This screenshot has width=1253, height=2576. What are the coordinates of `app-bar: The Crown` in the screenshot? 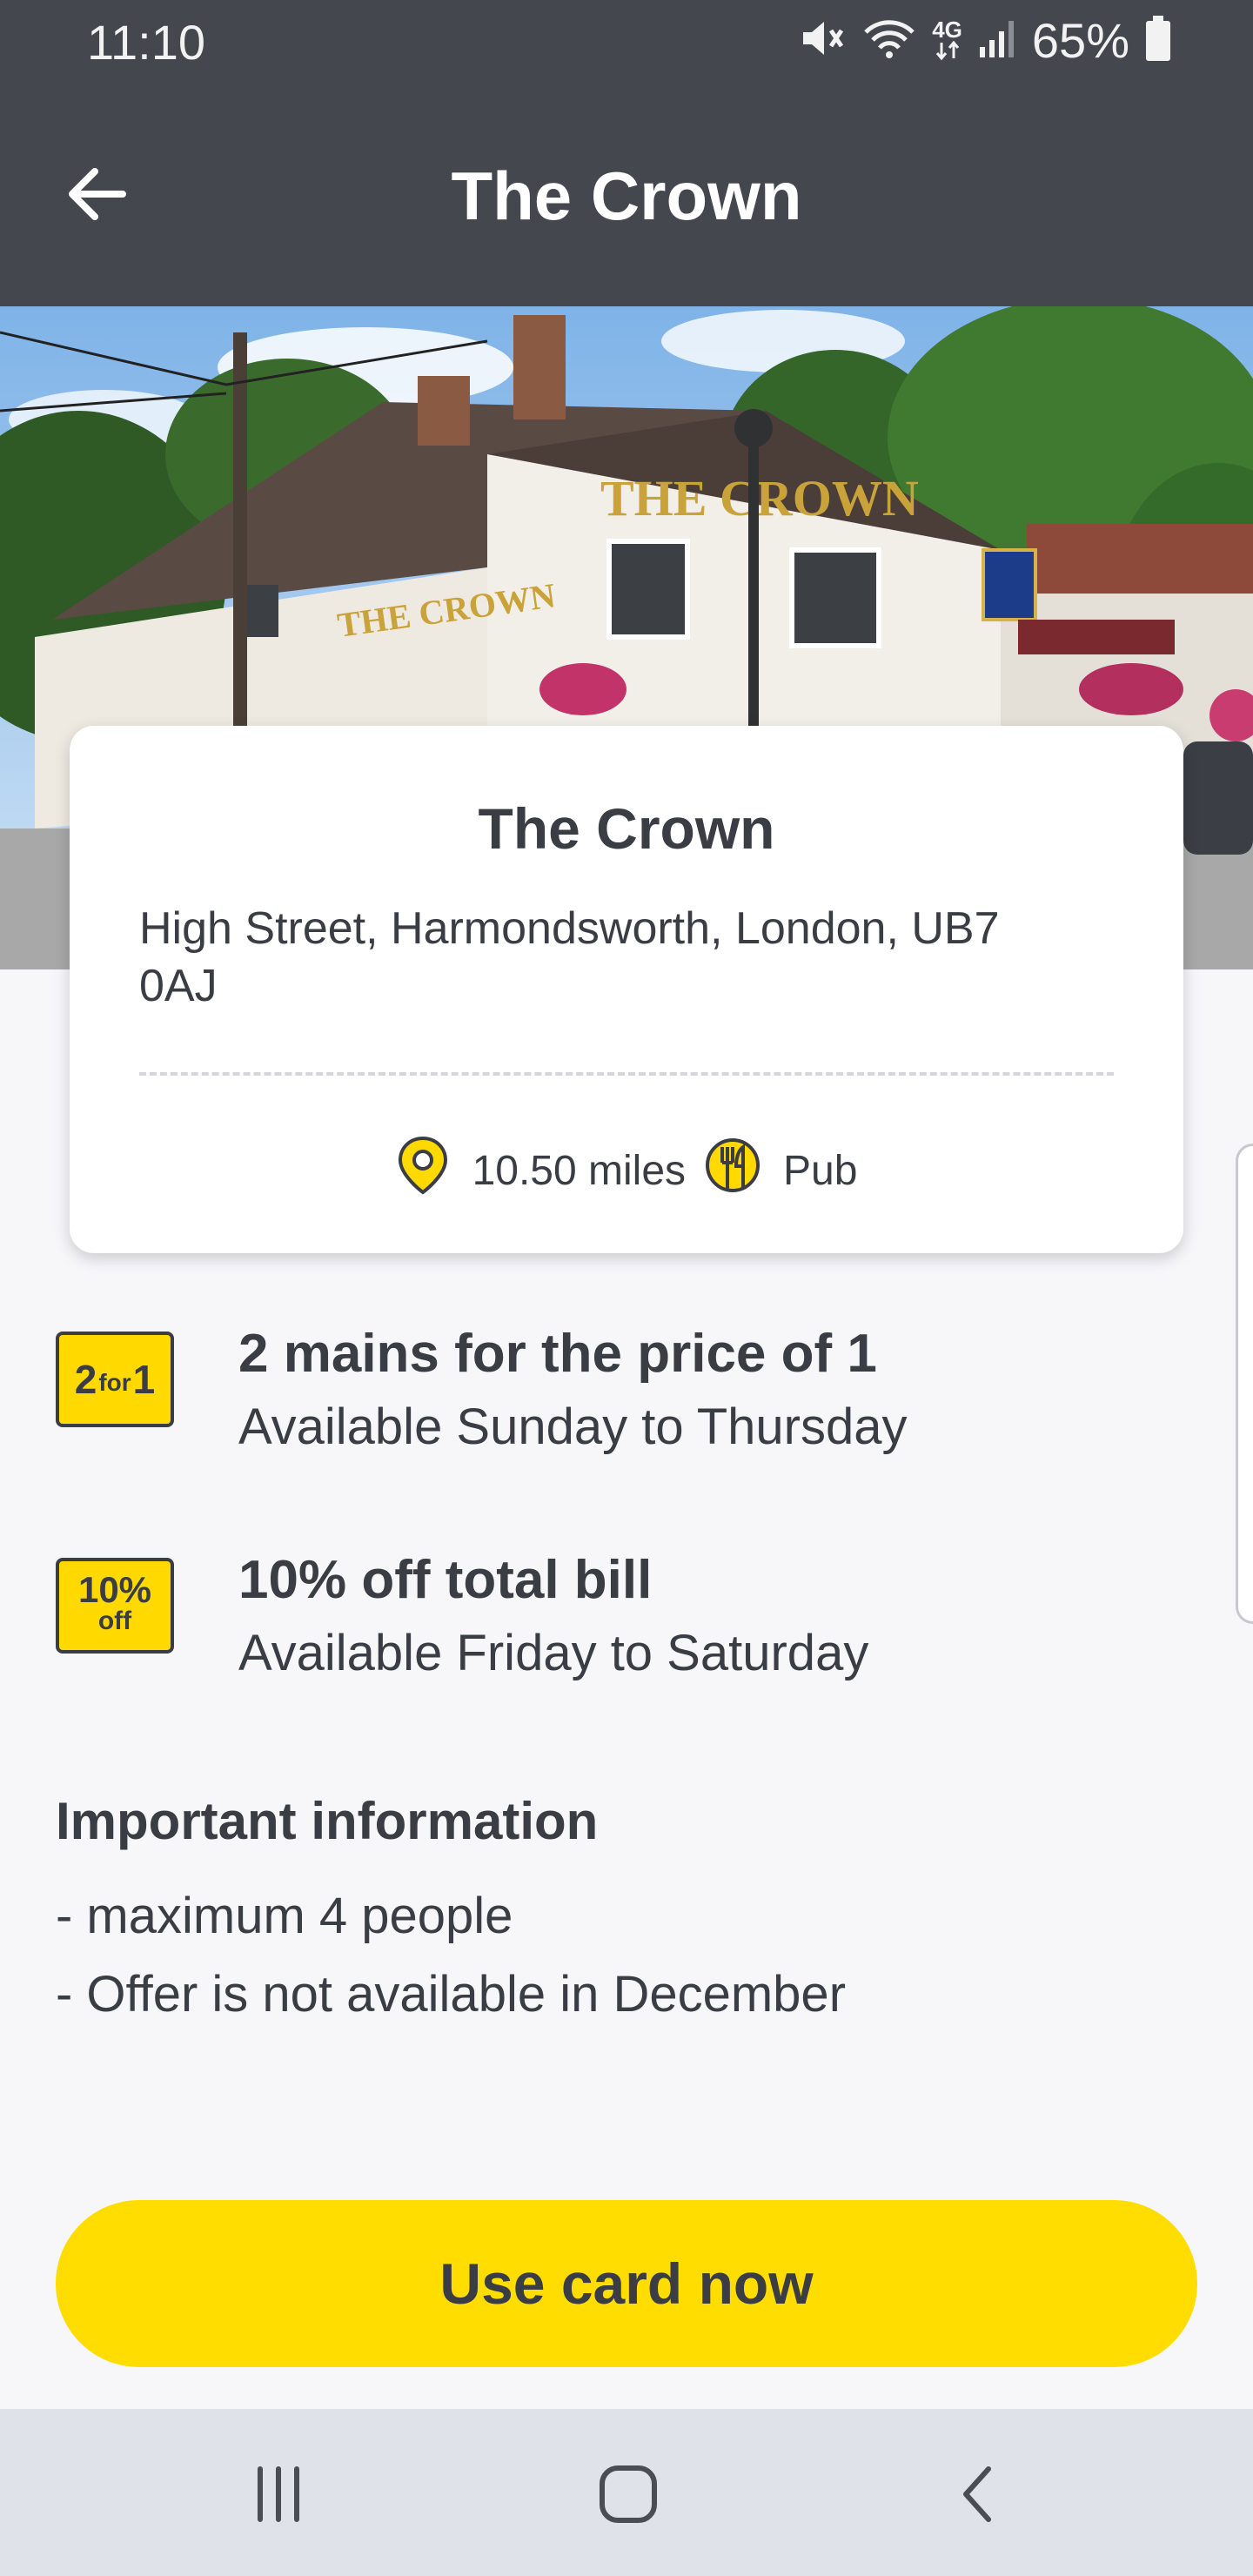 It's located at (626, 200).